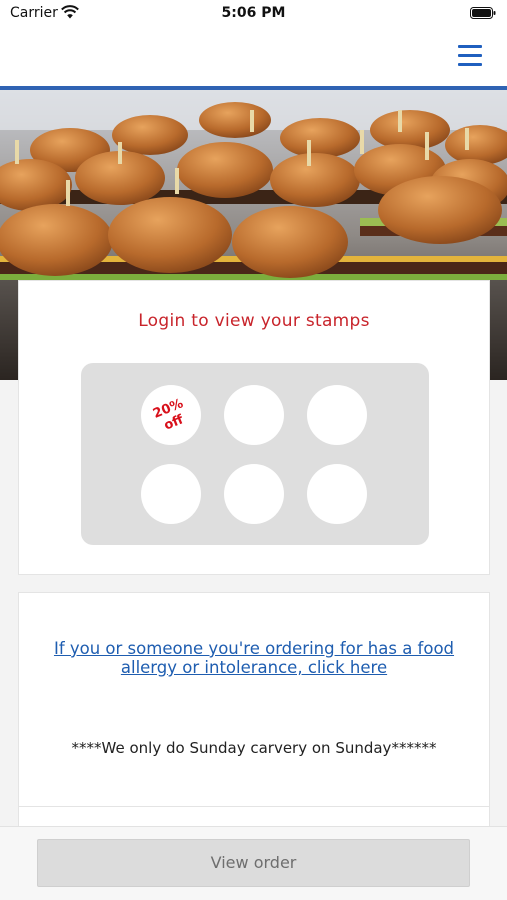  I want to click on status-time: 5:06 PM, so click(253, 13).